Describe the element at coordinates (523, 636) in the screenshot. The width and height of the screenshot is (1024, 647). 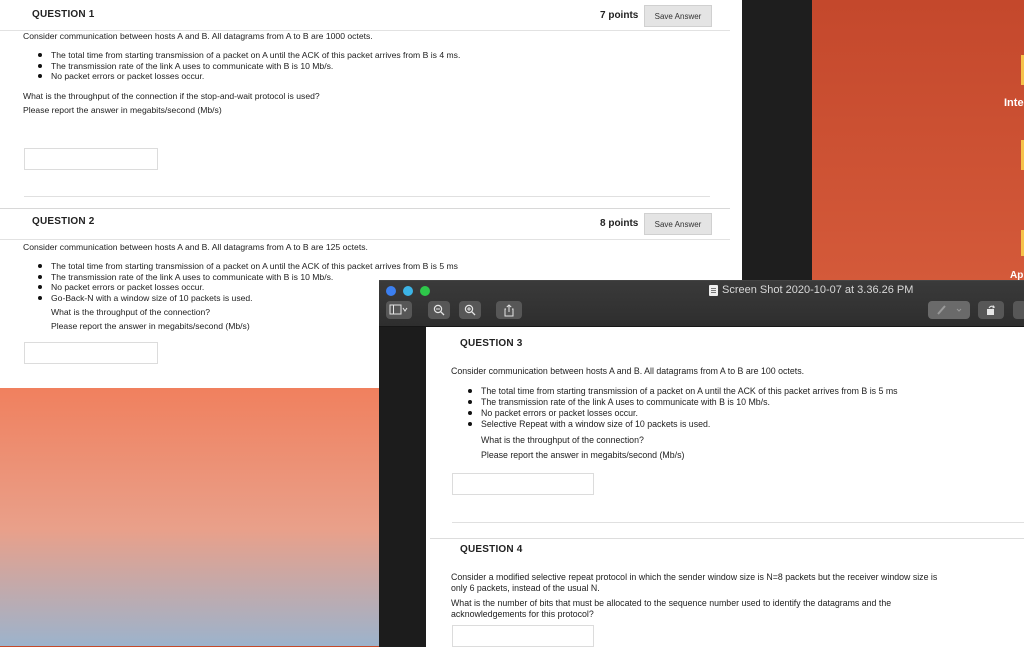
I see `question-4-answer-input` at that location.